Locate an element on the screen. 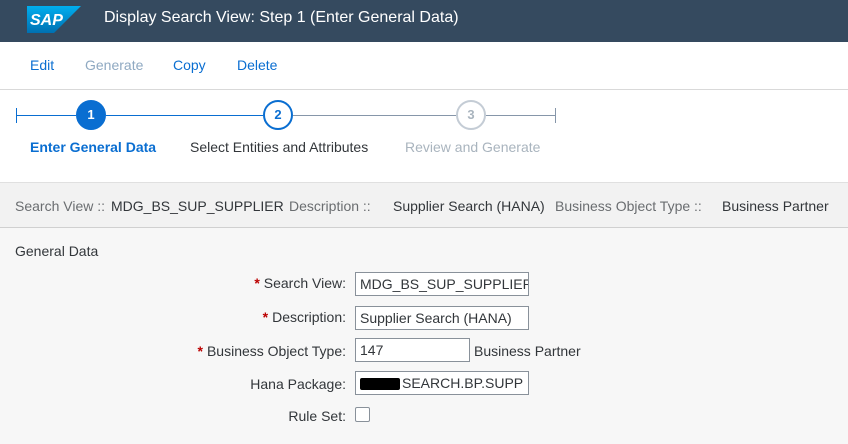  step-1-circle: 1 is located at coordinates (91, 115).